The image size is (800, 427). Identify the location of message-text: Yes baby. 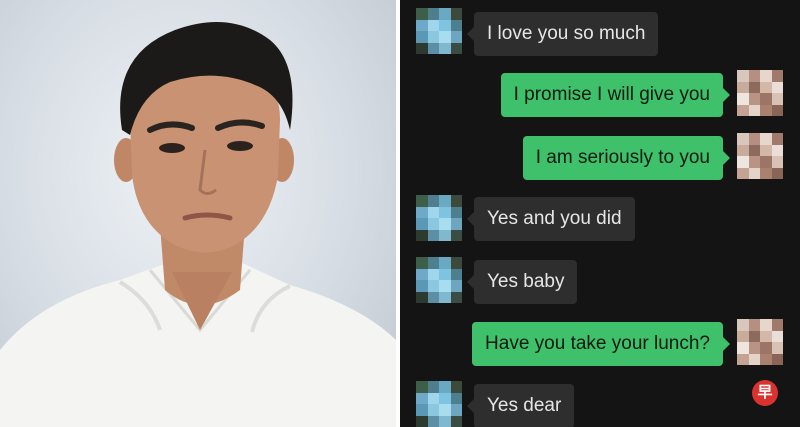
(526, 281).